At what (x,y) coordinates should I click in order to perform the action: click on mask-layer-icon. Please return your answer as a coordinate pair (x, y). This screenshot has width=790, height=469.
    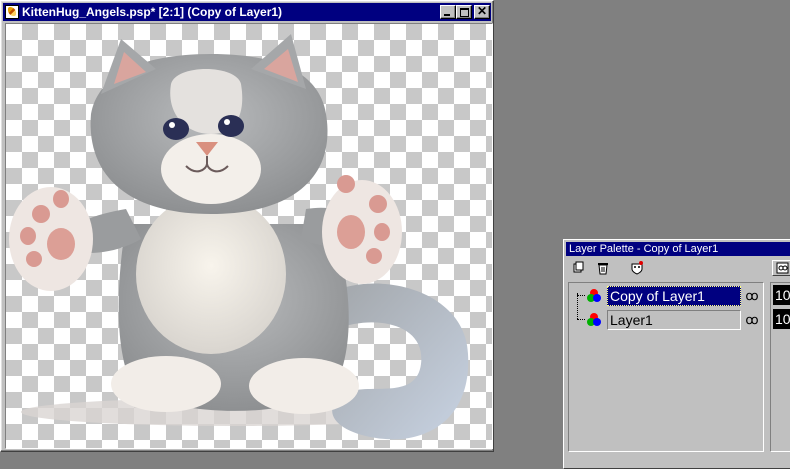
    Looking at the image, I should click on (637, 268).